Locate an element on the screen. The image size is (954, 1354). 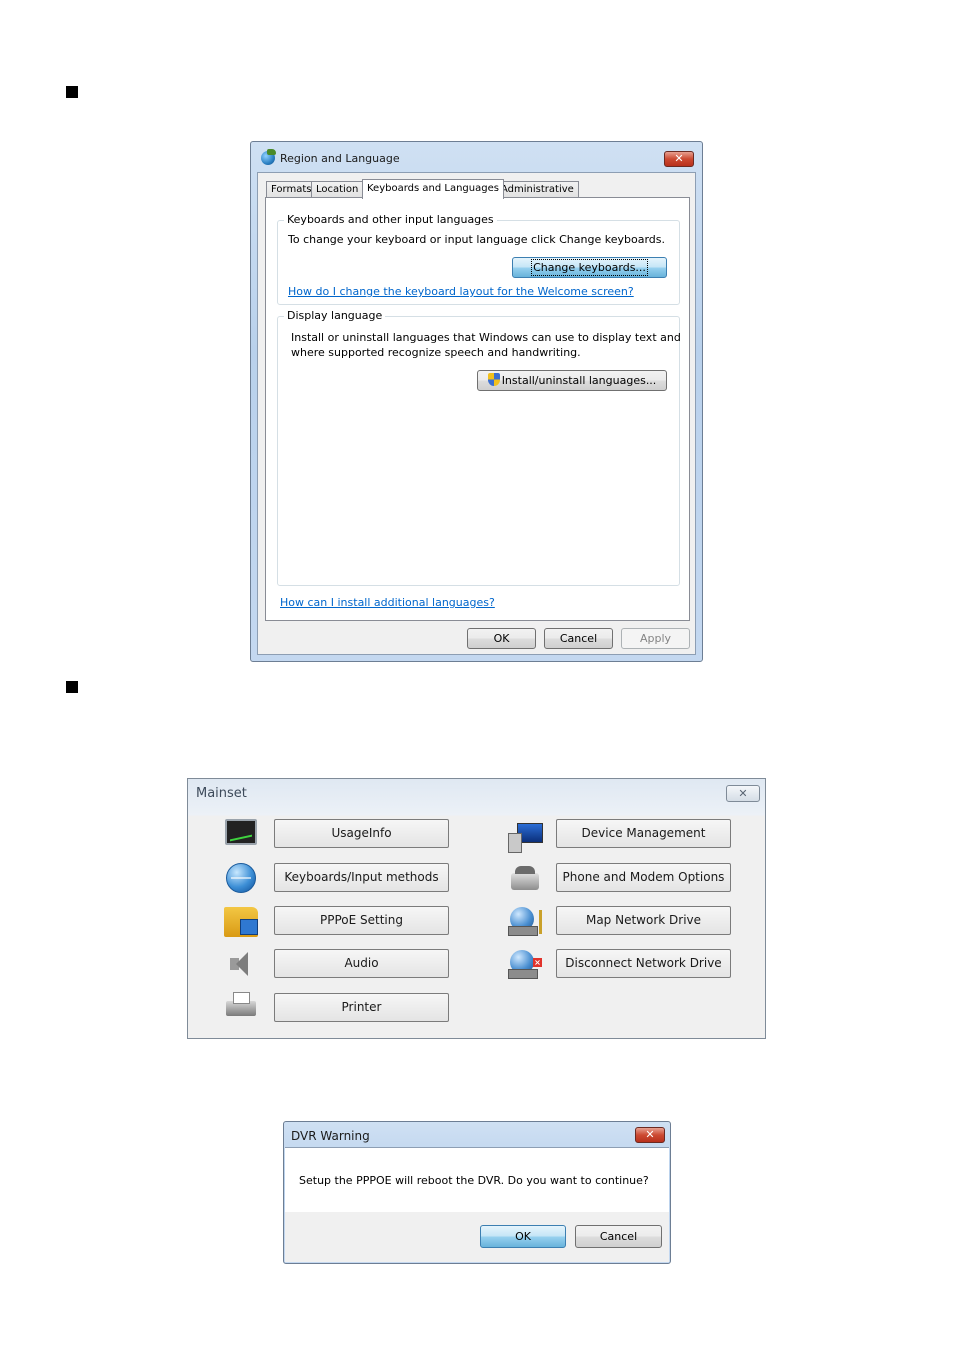
install-additional-languages-link: How can I install additional languages? is located at coordinates (387, 602).